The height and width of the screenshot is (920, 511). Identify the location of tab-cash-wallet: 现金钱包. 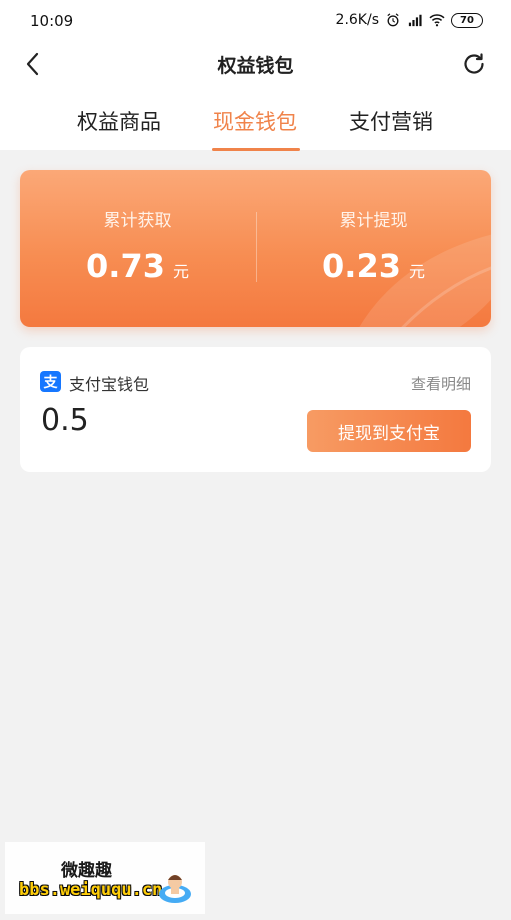
(255, 121).